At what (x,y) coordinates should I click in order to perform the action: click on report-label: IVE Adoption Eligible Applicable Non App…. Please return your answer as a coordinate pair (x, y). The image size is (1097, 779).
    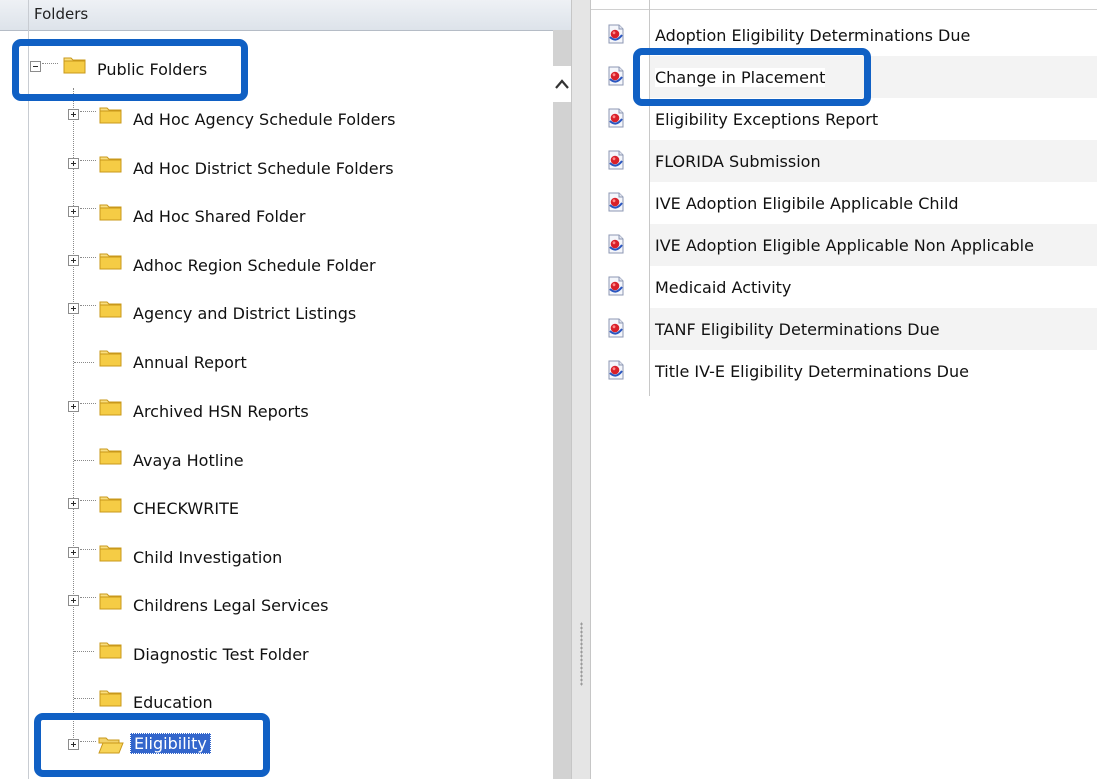
    Looking at the image, I should click on (844, 245).